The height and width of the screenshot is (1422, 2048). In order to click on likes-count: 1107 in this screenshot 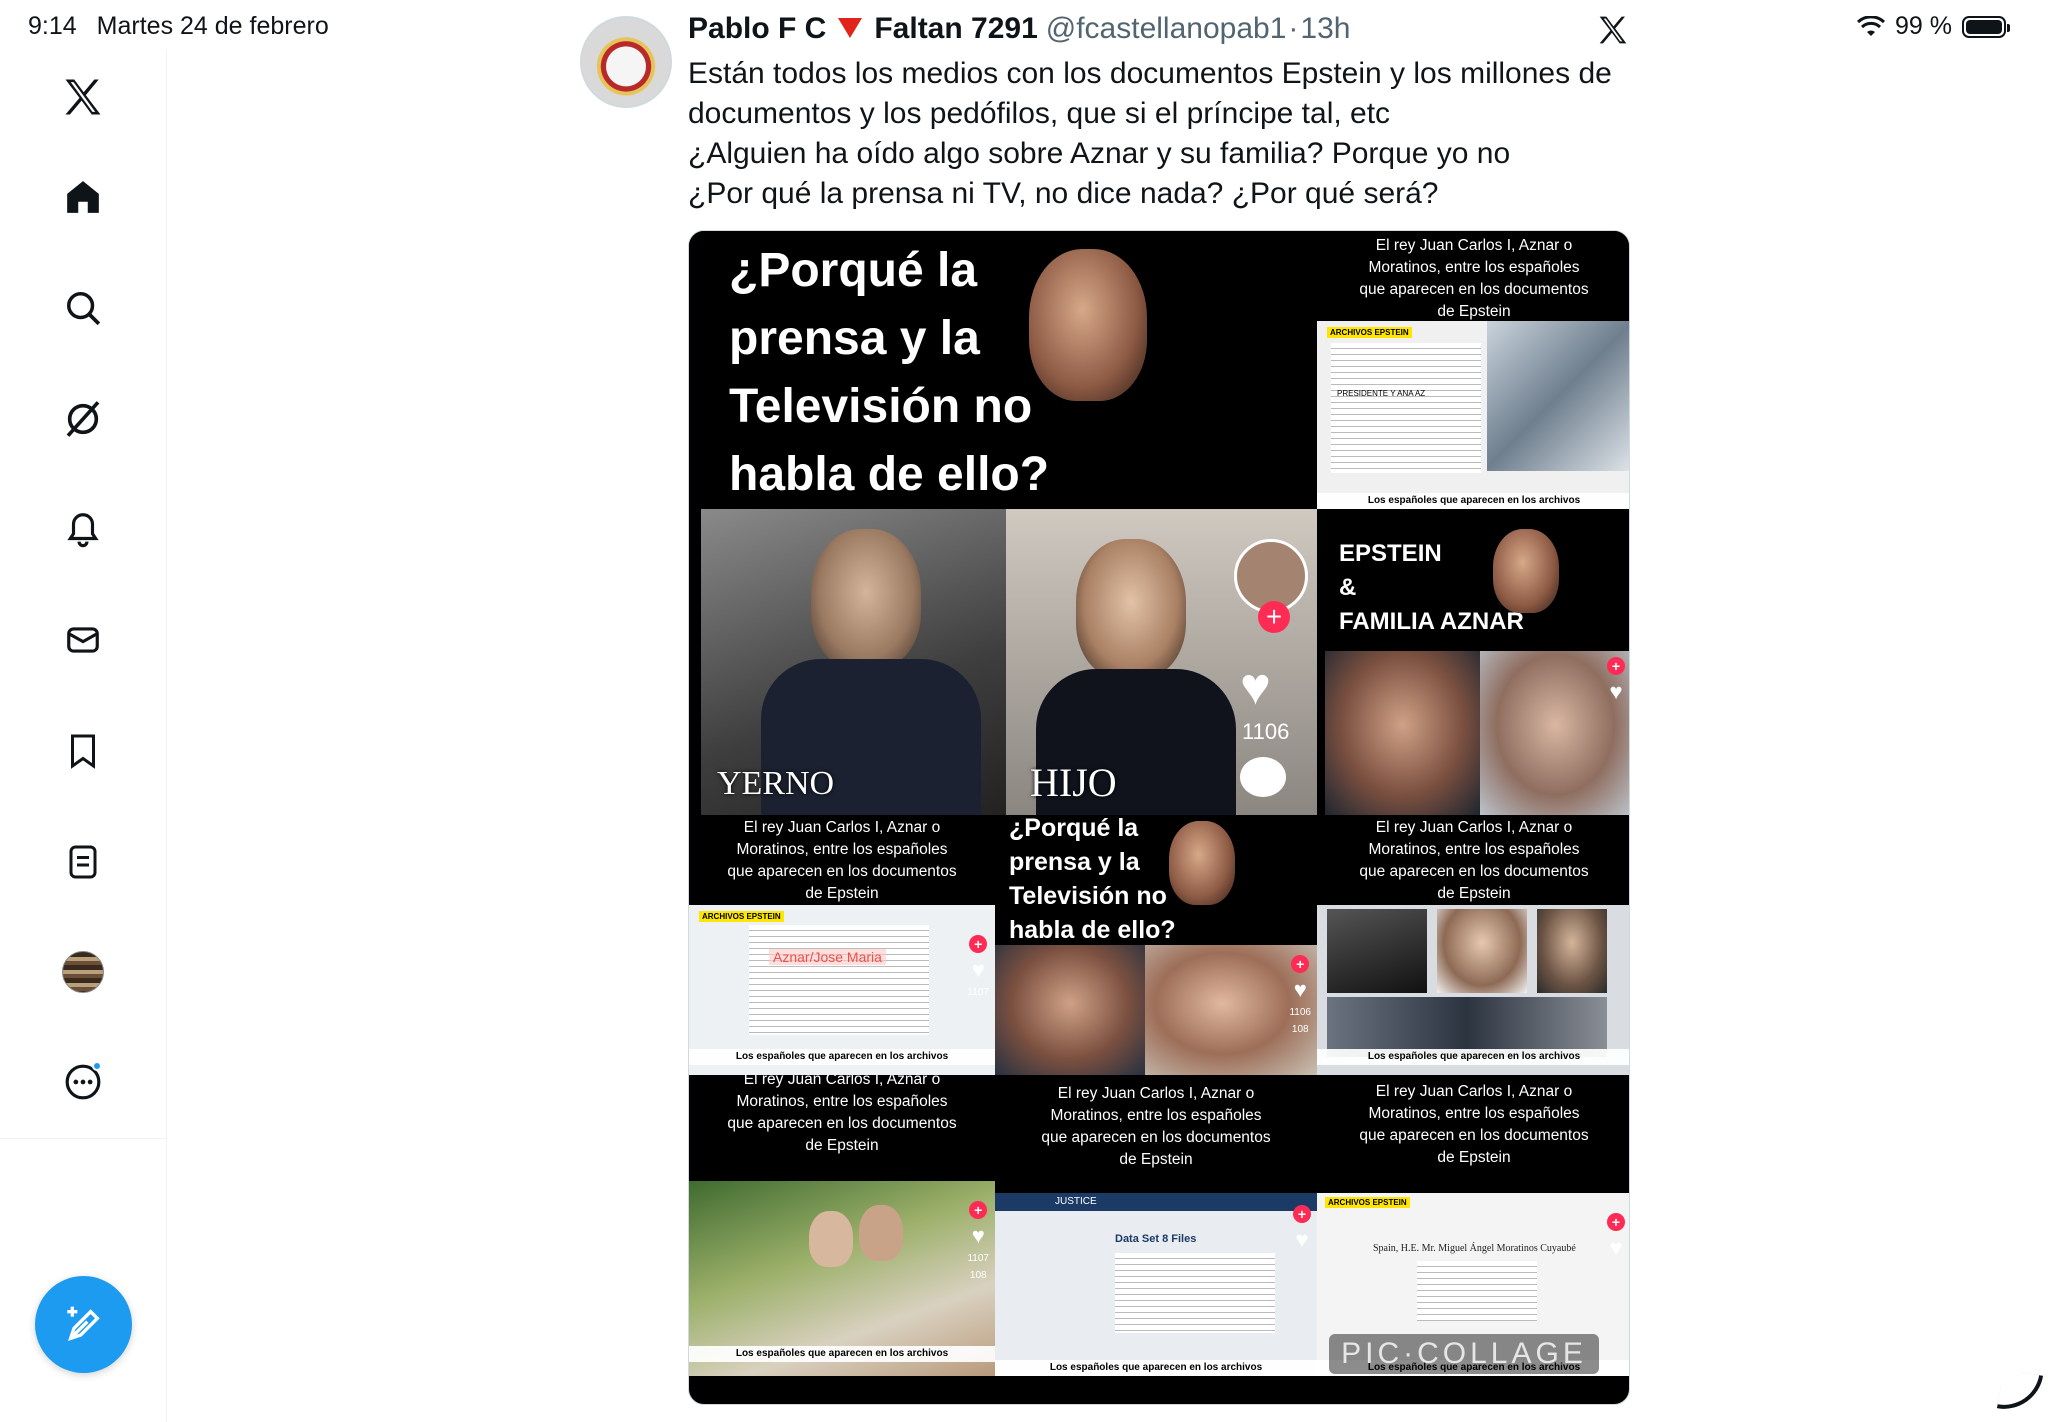, I will do `click(978, 1258)`.